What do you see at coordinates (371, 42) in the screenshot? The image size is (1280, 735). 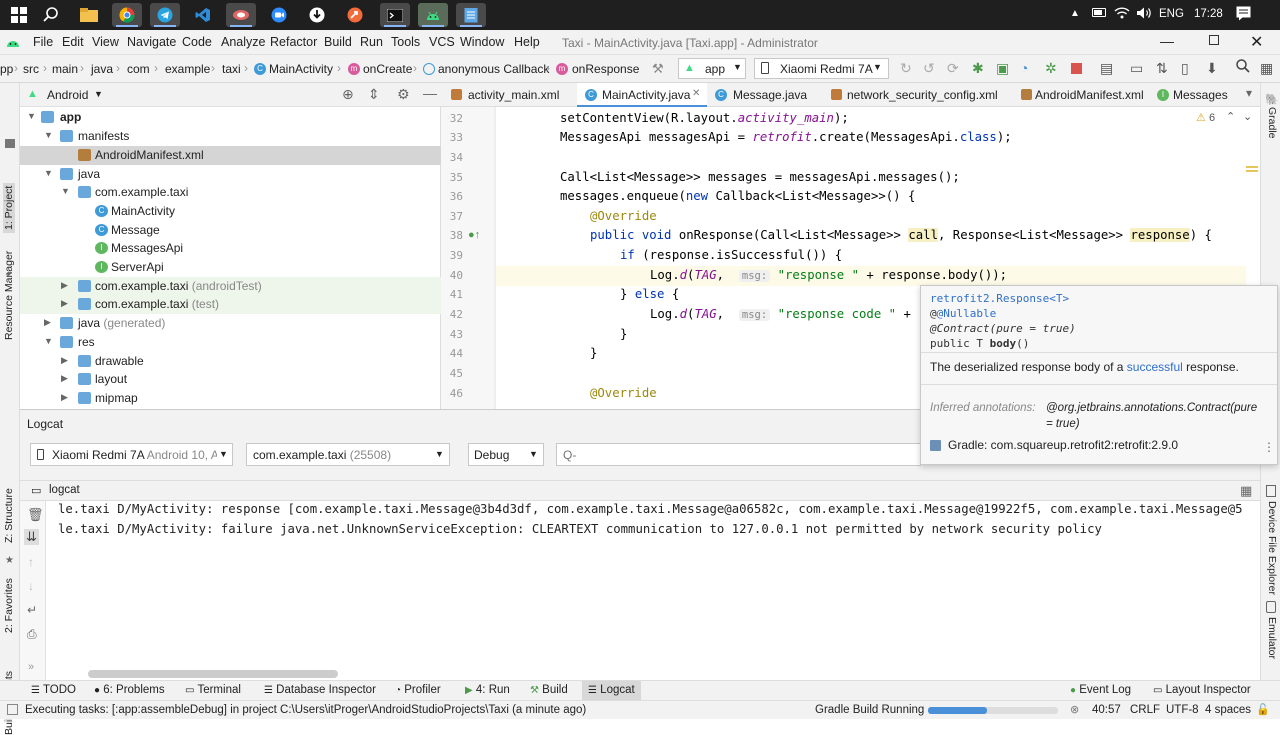 I see `menu-run: Run` at bounding box center [371, 42].